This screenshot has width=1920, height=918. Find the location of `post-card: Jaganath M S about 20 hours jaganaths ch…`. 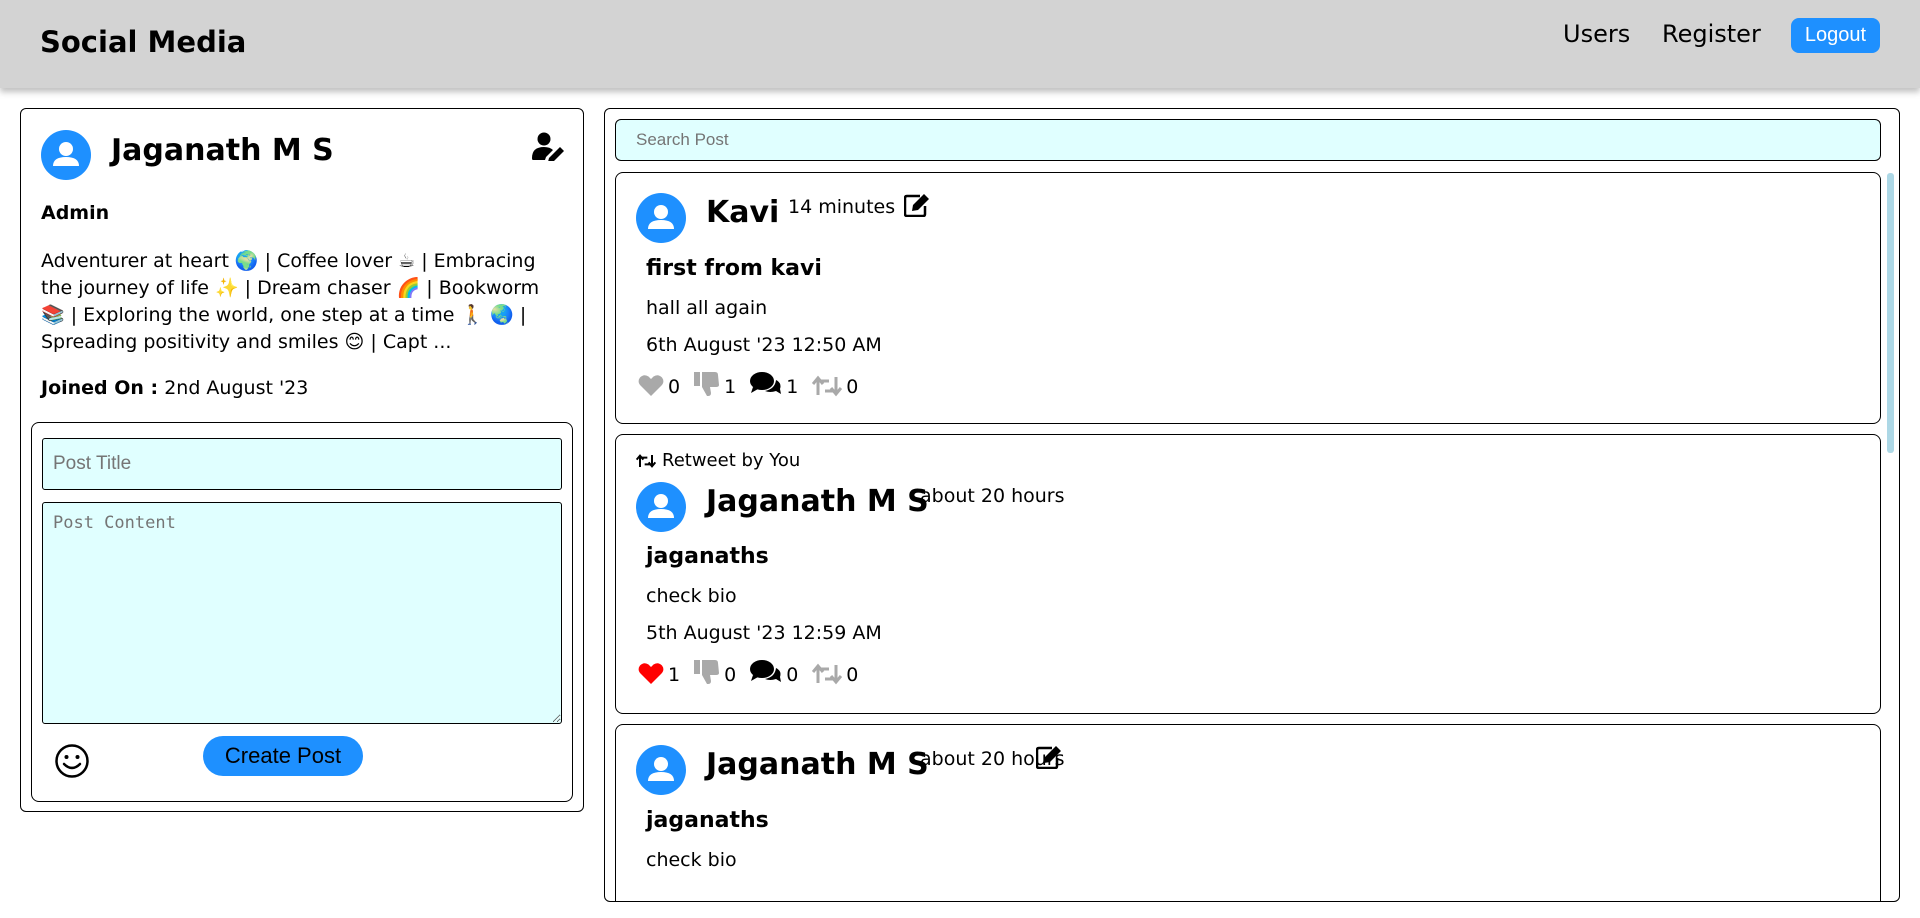

post-card: Jaganath M S about 20 hours jaganaths ch… is located at coordinates (1248, 812).